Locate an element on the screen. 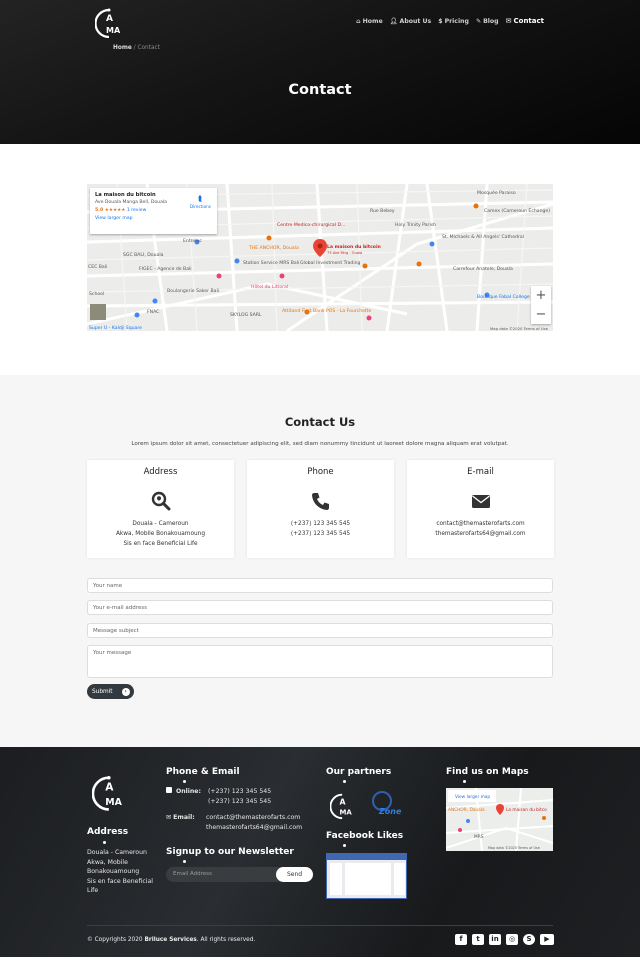  map-attribution: Map data ©2020 Terms of Use is located at coordinates (519, 328).